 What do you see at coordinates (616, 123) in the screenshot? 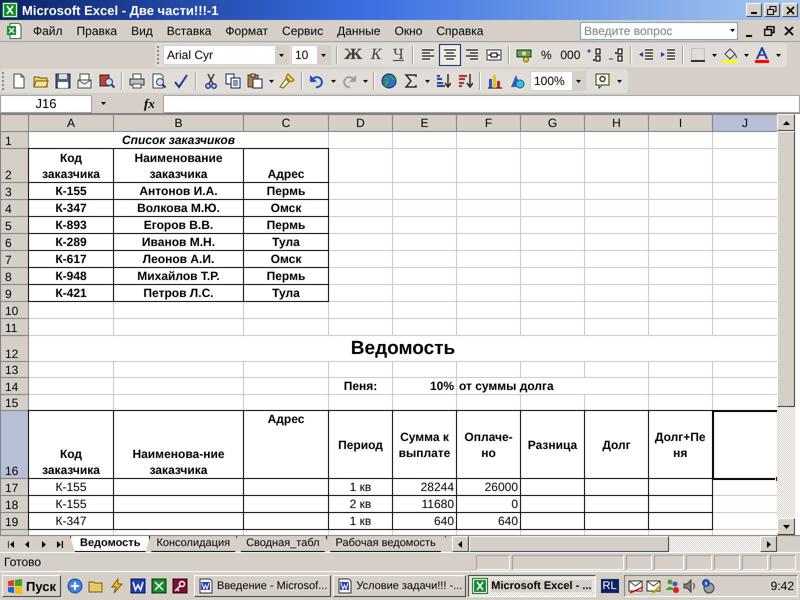
I see `column-header: H` at bounding box center [616, 123].